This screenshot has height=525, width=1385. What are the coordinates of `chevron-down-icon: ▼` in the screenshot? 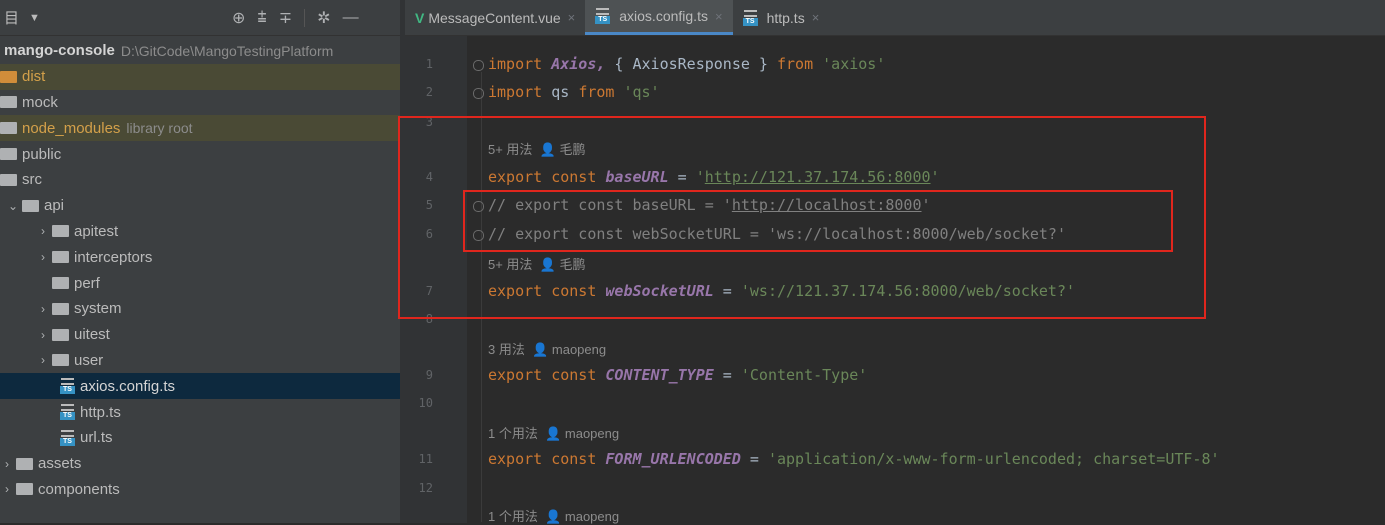 It's located at (34, 18).